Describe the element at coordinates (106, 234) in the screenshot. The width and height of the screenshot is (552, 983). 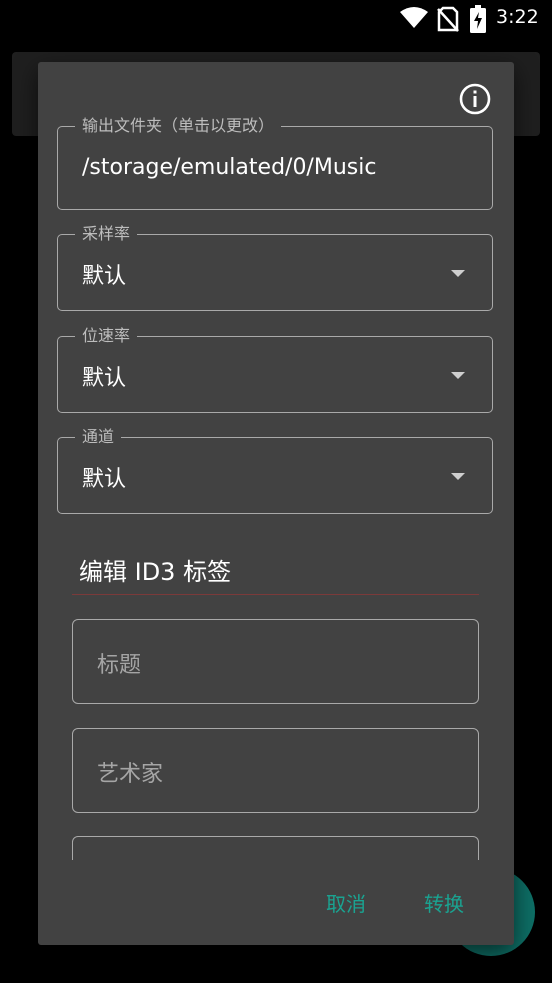
I see `sample-rate-label: 采样率` at that location.